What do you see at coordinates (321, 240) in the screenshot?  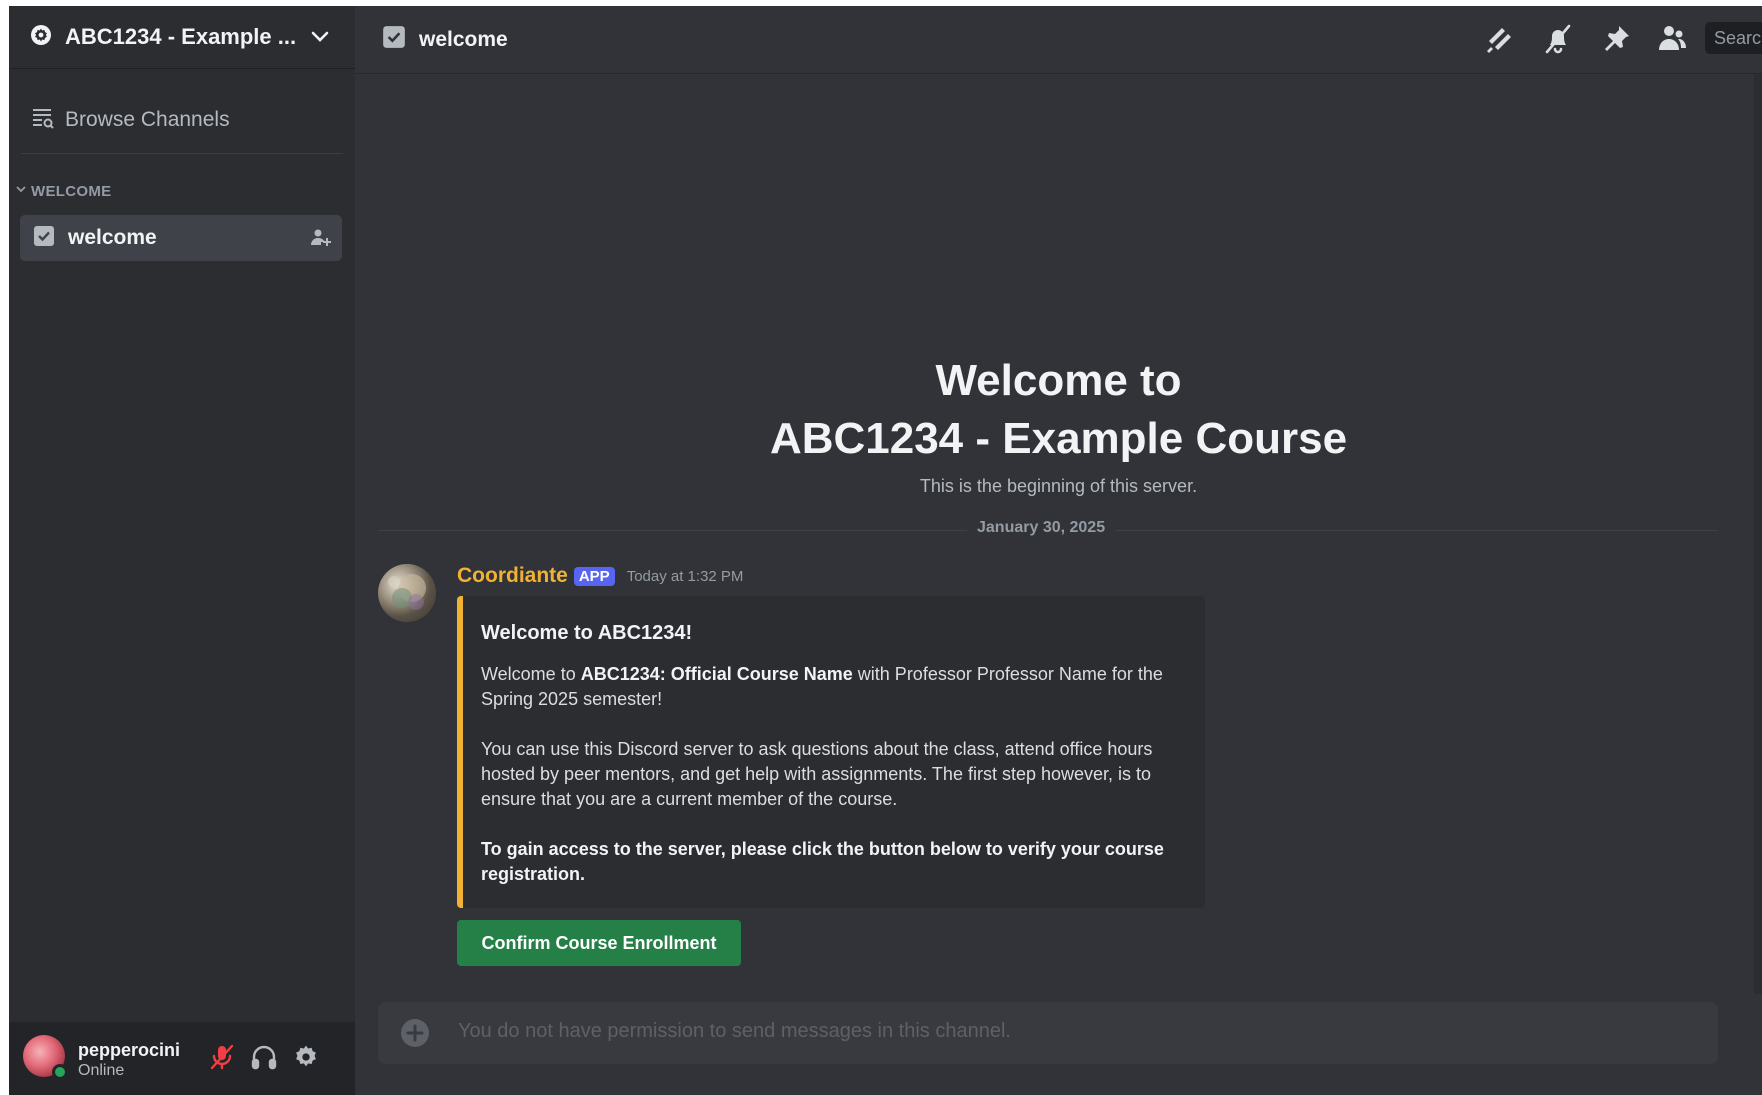 I see `create-invite-icon` at bounding box center [321, 240].